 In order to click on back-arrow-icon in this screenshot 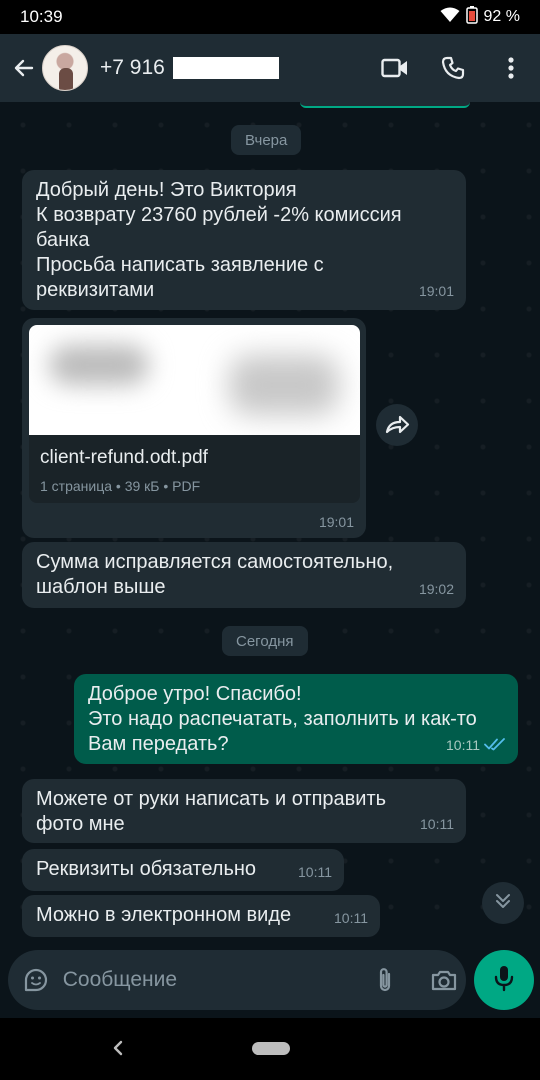, I will do `click(24, 68)`.